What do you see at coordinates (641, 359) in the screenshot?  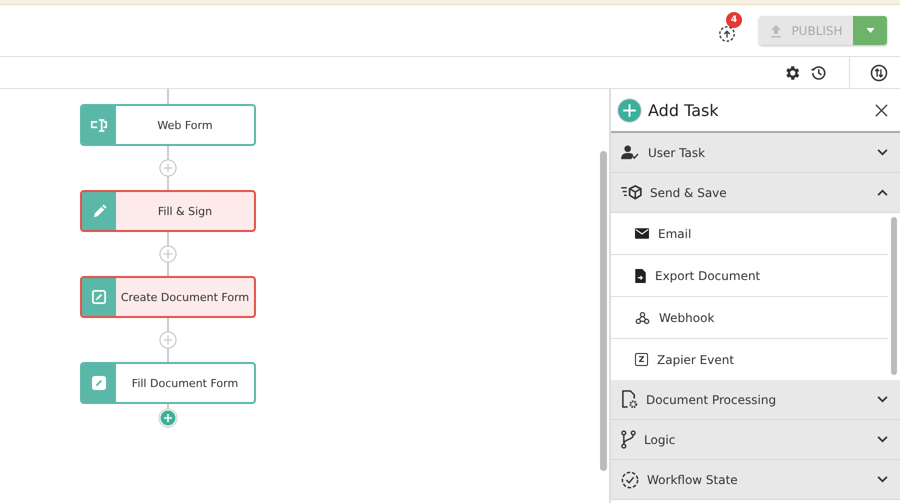 I see `letter-icon: Z` at bounding box center [641, 359].